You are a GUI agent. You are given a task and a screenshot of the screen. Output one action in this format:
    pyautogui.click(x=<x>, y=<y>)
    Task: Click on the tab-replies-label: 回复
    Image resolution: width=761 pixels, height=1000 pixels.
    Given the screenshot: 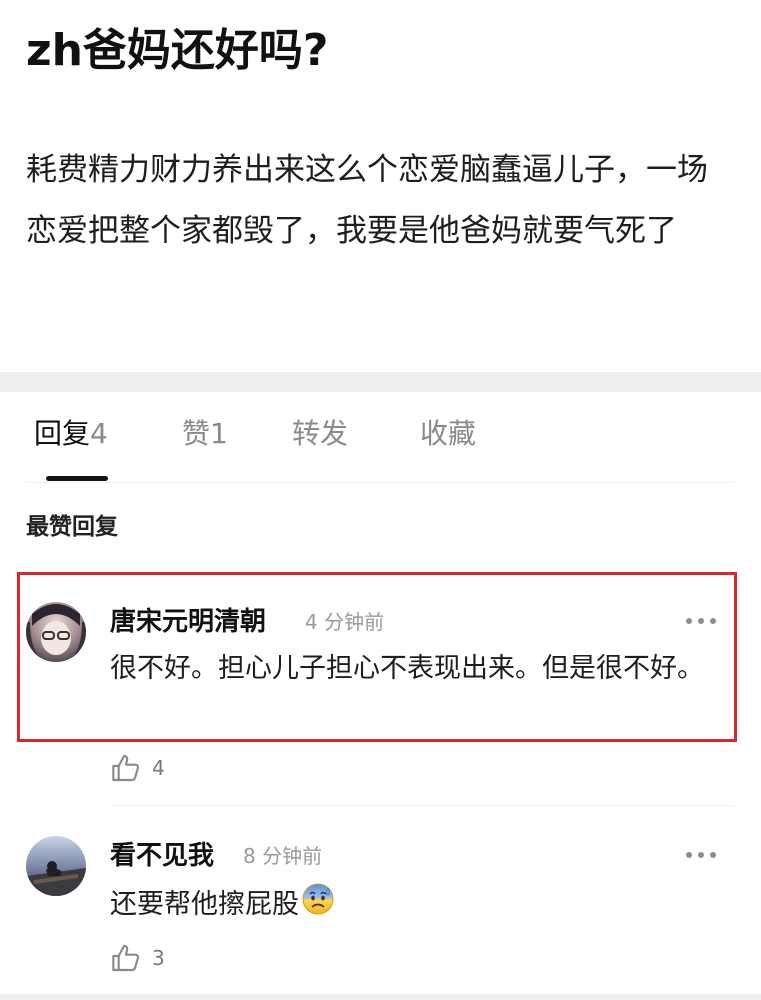 What is the action you would take?
    pyautogui.click(x=62, y=433)
    